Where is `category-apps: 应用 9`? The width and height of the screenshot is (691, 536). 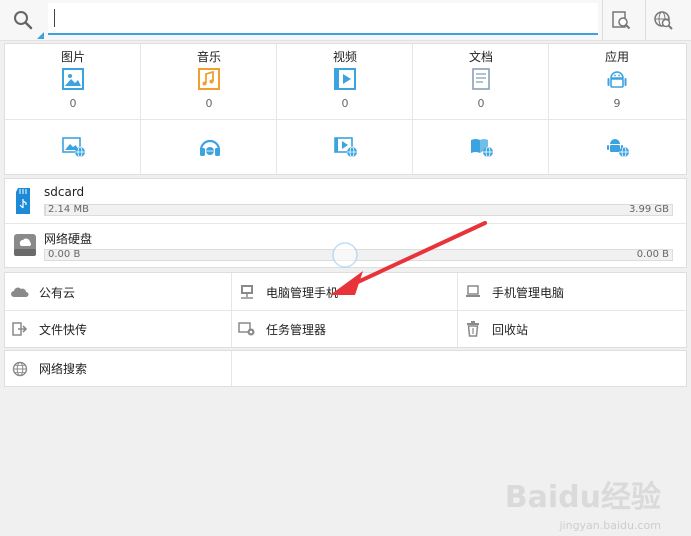 category-apps: 应用 9 is located at coordinates (617, 77).